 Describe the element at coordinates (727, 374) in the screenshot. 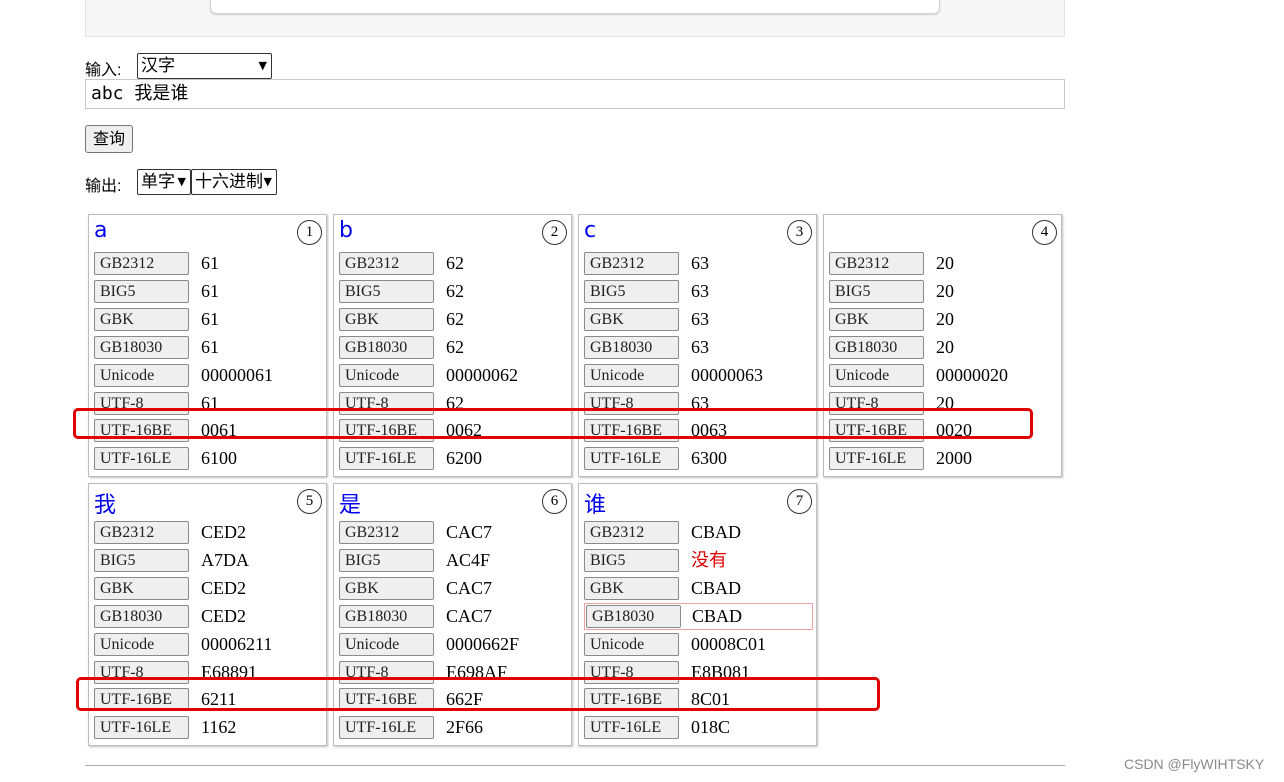

I see `encoding-value: 00000063` at that location.